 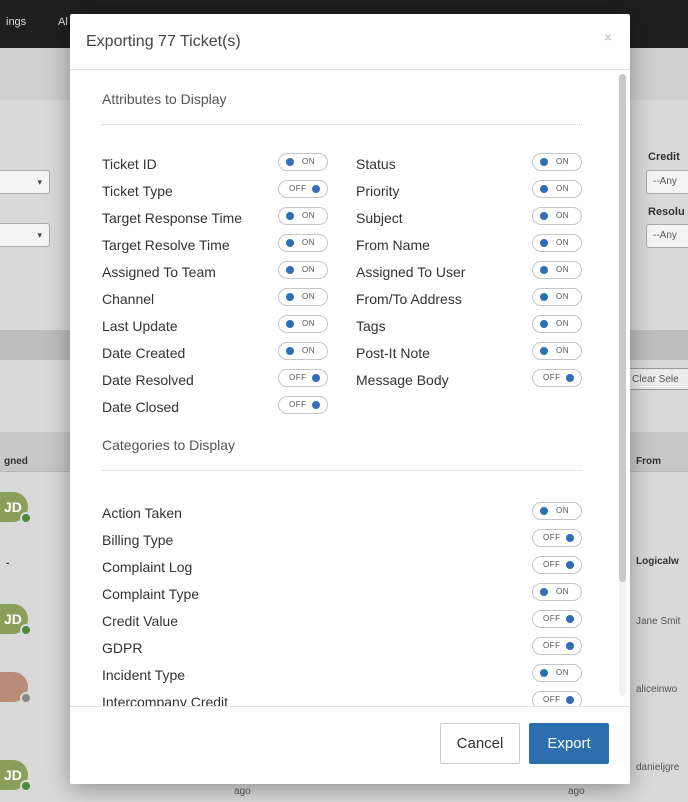 What do you see at coordinates (172, 218) in the screenshot?
I see `option-label: Target Response Time` at bounding box center [172, 218].